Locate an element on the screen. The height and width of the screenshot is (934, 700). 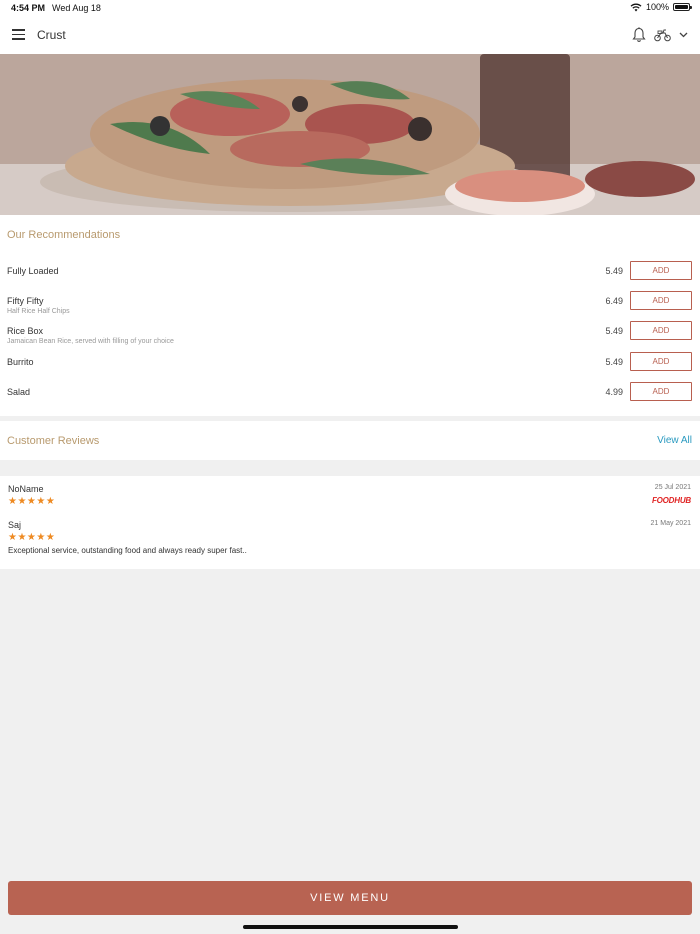
recommendation-item: Salad 4.99 ADD is located at coordinates (350, 399).